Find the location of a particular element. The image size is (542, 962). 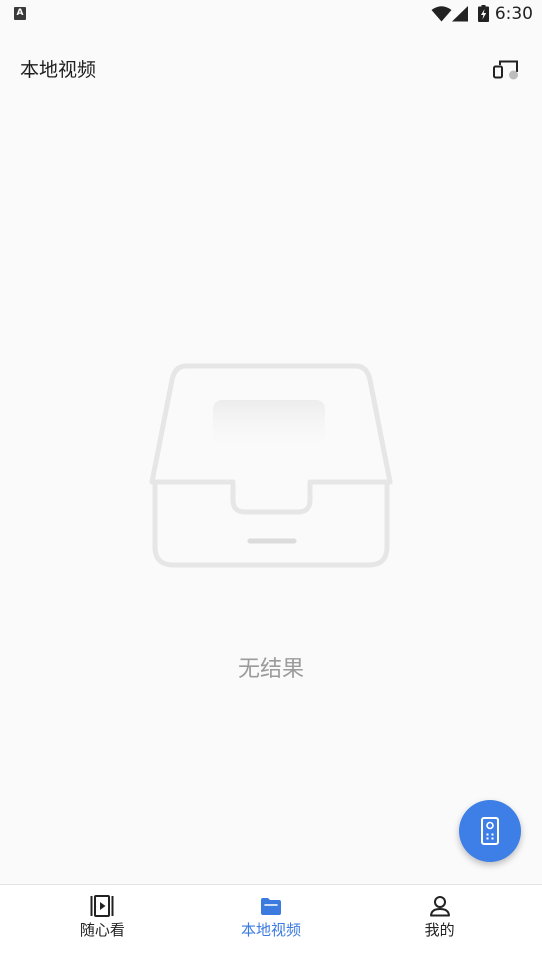

folder-icon is located at coordinates (271, 906).